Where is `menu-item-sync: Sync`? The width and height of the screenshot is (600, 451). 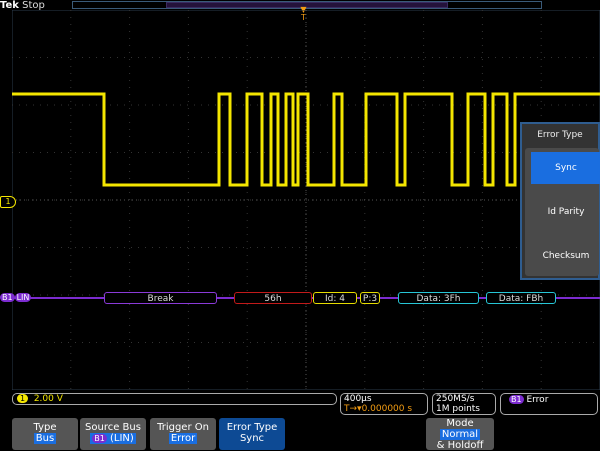 menu-item-sync: Sync is located at coordinates (565, 168).